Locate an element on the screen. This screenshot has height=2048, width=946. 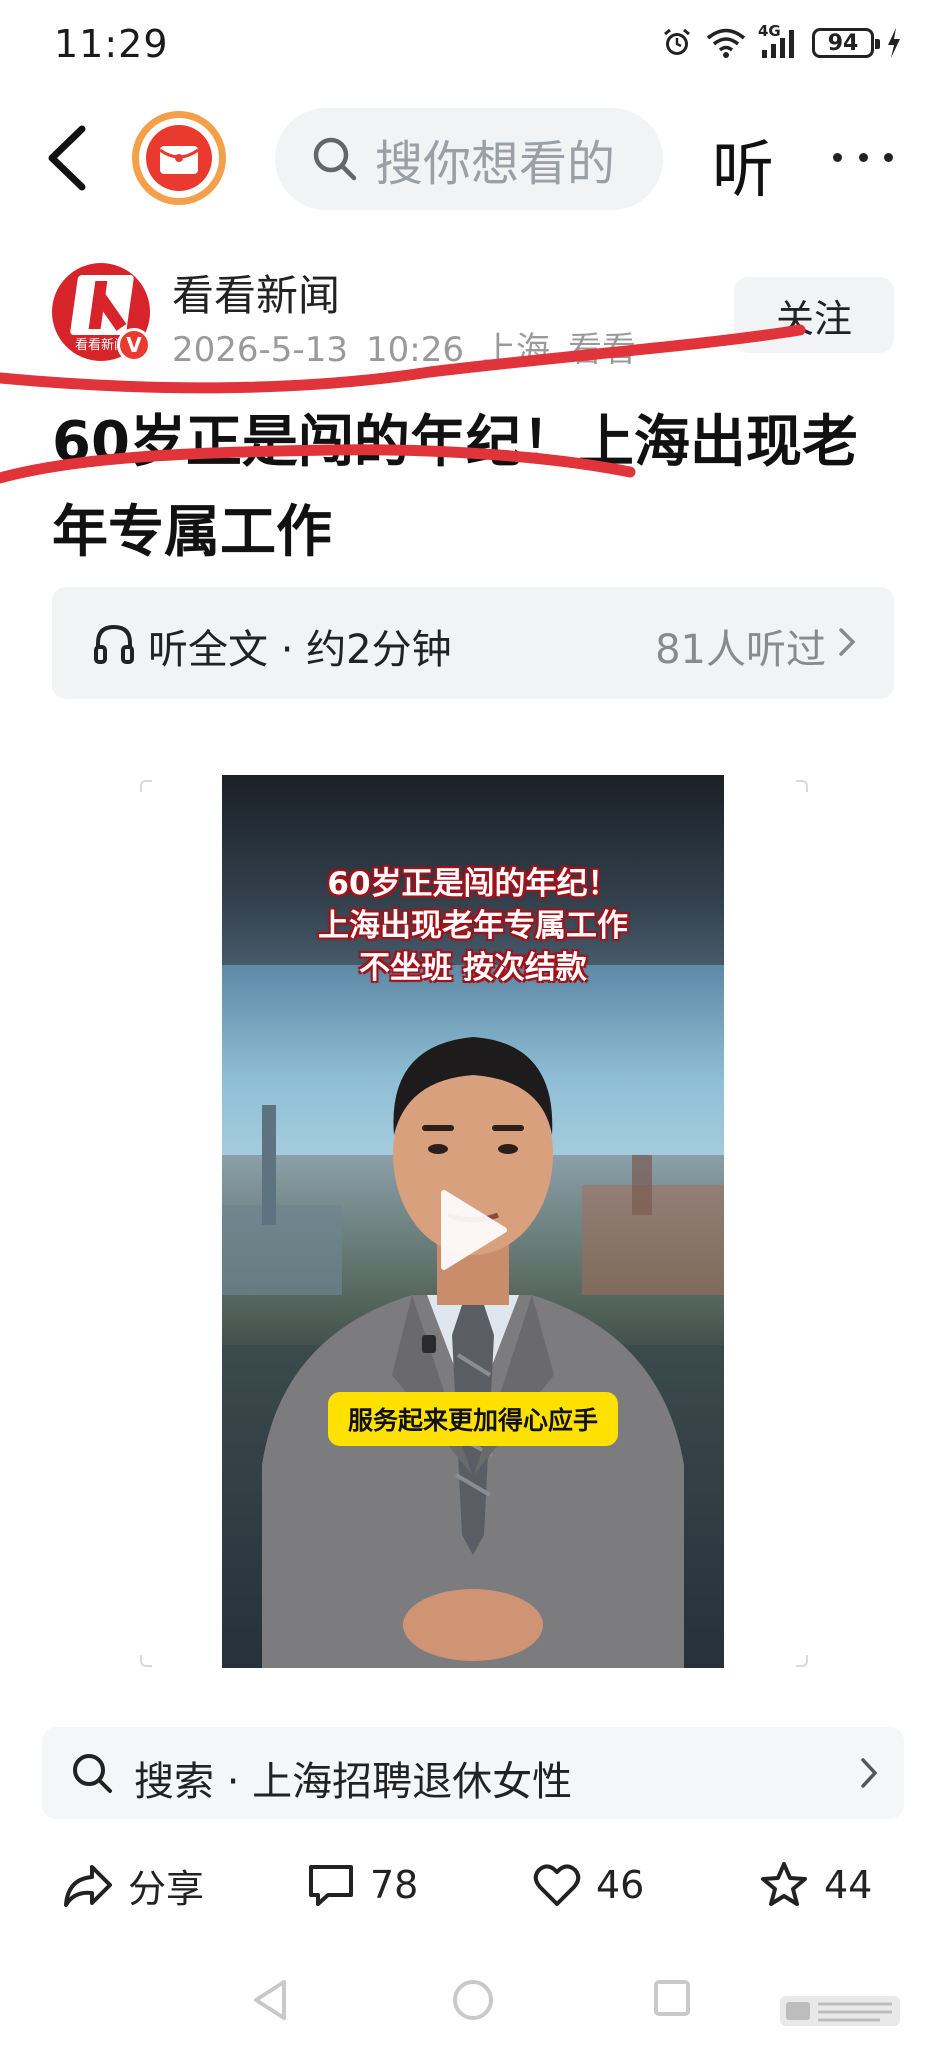
system-nav-bar is located at coordinates (473, 2000).